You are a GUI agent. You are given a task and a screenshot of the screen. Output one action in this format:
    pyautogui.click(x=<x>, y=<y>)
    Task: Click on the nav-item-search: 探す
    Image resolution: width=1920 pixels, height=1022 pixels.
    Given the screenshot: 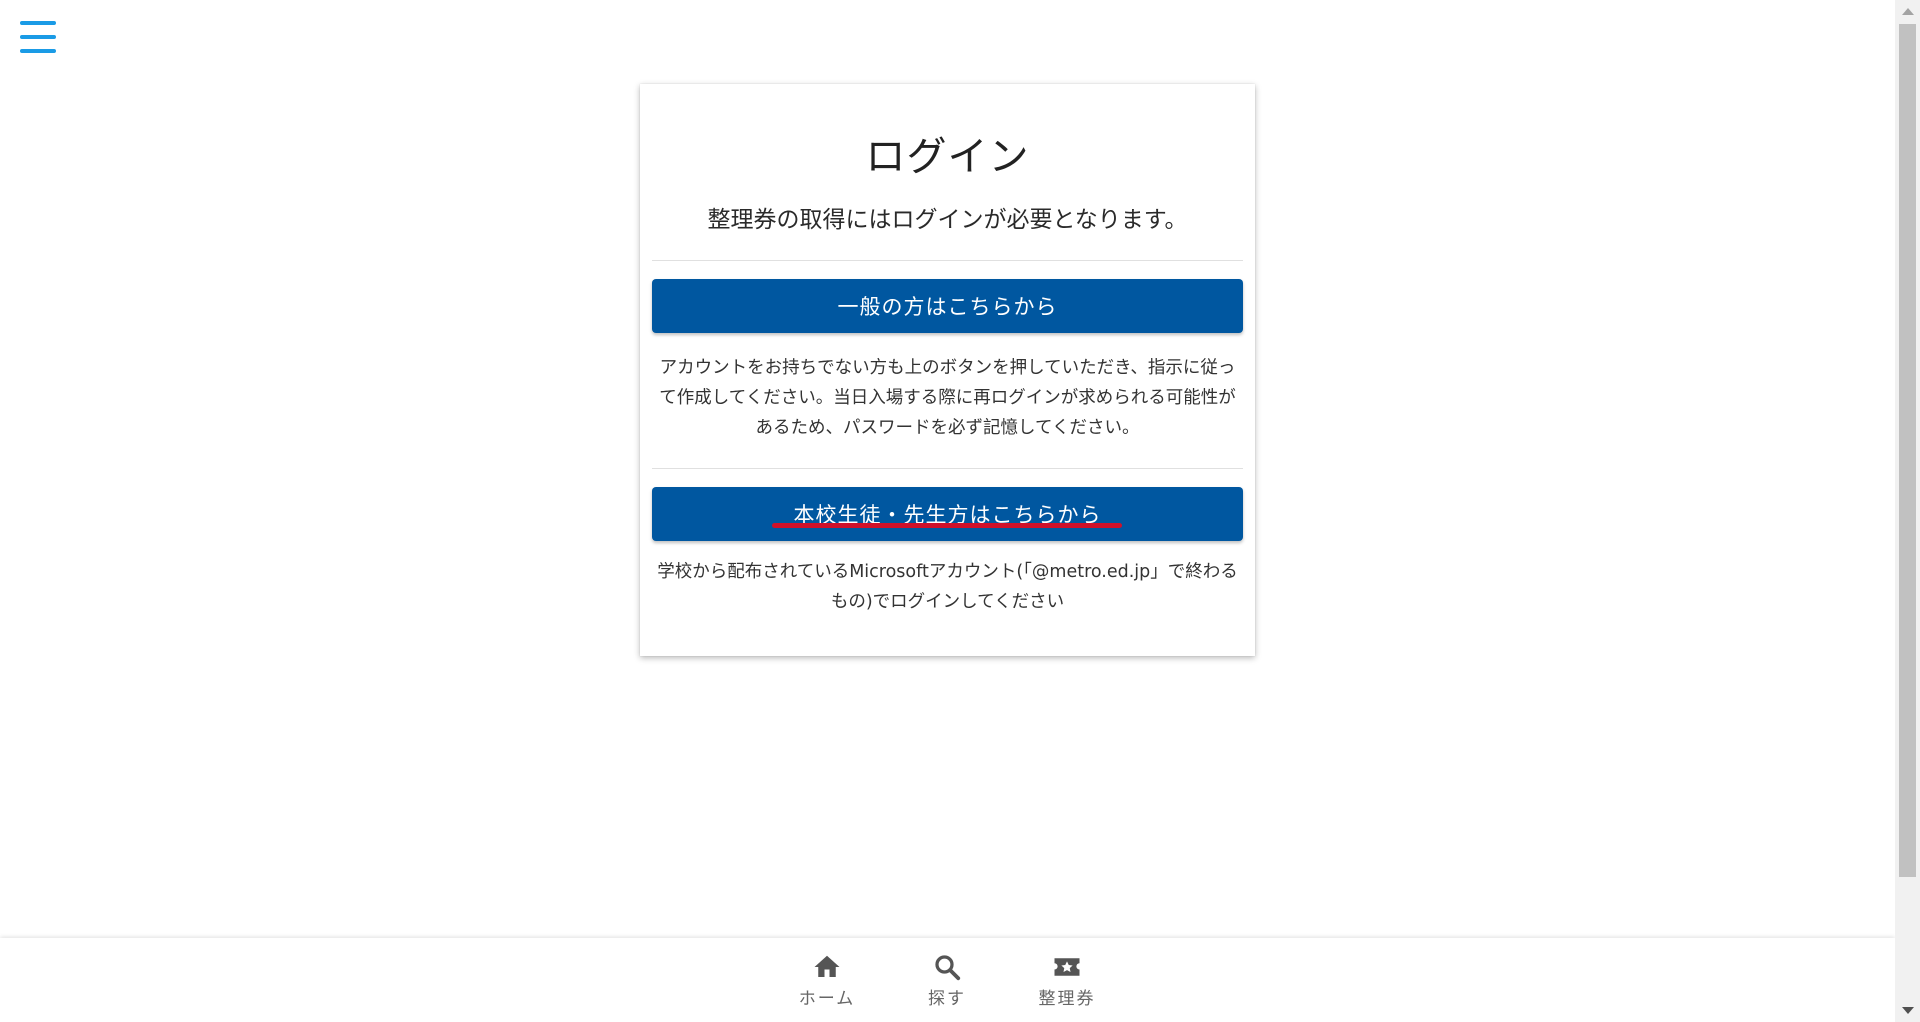 What is the action you would take?
    pyautogui.click(x=947, y=980)
    